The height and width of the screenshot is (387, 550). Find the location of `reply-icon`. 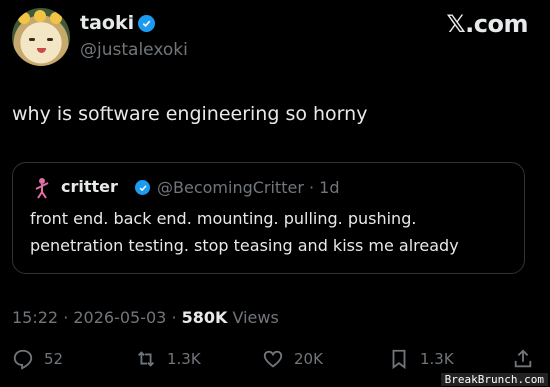

reply-icon is located at coordinates (23, 359).